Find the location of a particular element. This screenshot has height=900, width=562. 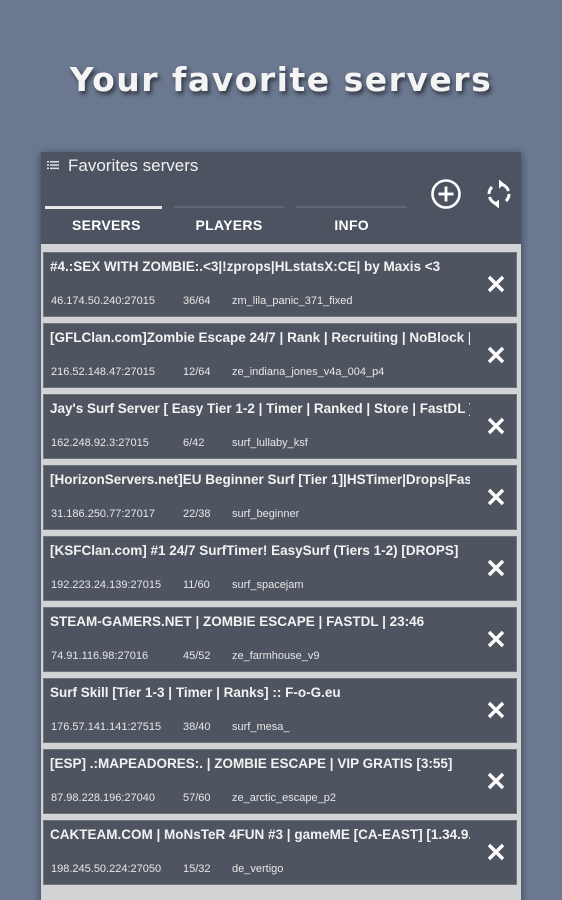

server-address: 198.245.50.224:27050 is located at coordinates (106, 869).